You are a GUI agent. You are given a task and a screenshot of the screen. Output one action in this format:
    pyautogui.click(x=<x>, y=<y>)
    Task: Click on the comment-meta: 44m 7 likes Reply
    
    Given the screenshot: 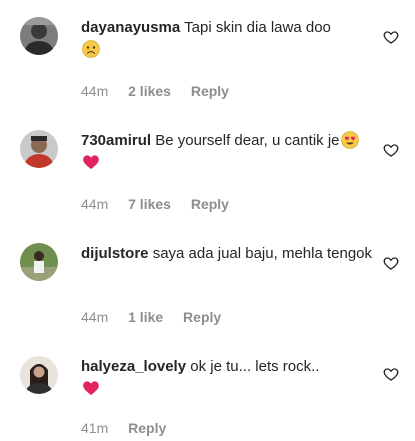 What is the action you would take?
    pyautogui.click(x=163, y=204)
    